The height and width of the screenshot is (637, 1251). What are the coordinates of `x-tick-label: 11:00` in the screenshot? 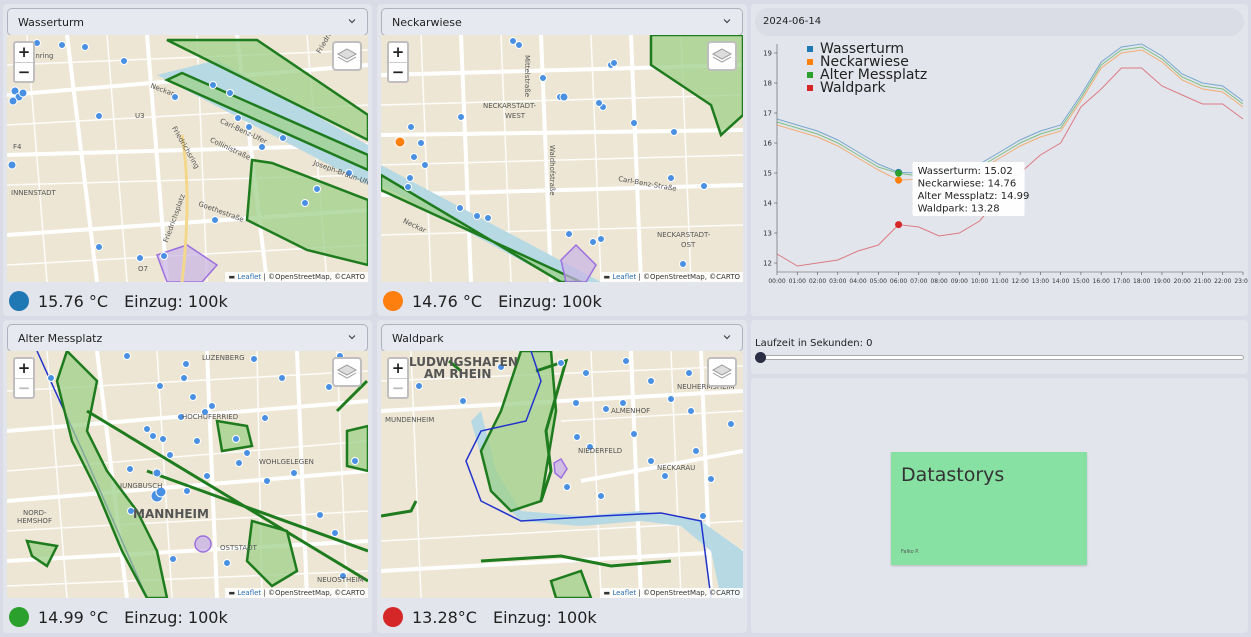 It's located at (999, 281).